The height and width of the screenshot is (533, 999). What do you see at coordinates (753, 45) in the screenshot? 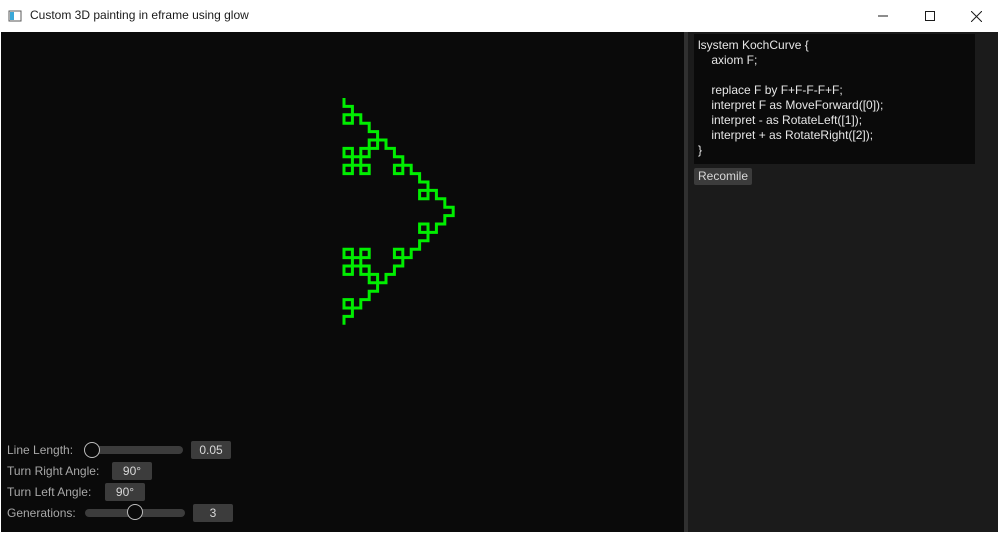
I see `code-line: lsystem KochCurve {` at bounding box center [753, 45].